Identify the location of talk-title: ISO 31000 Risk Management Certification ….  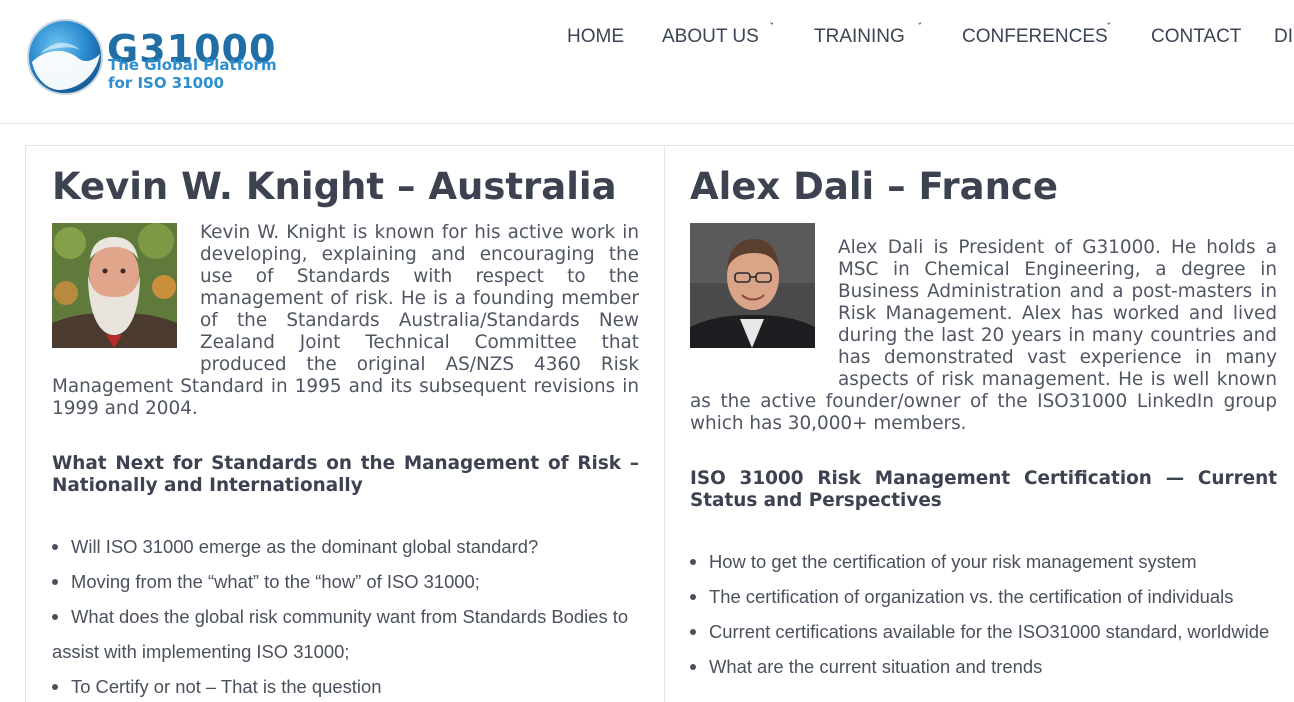
(983, 489).